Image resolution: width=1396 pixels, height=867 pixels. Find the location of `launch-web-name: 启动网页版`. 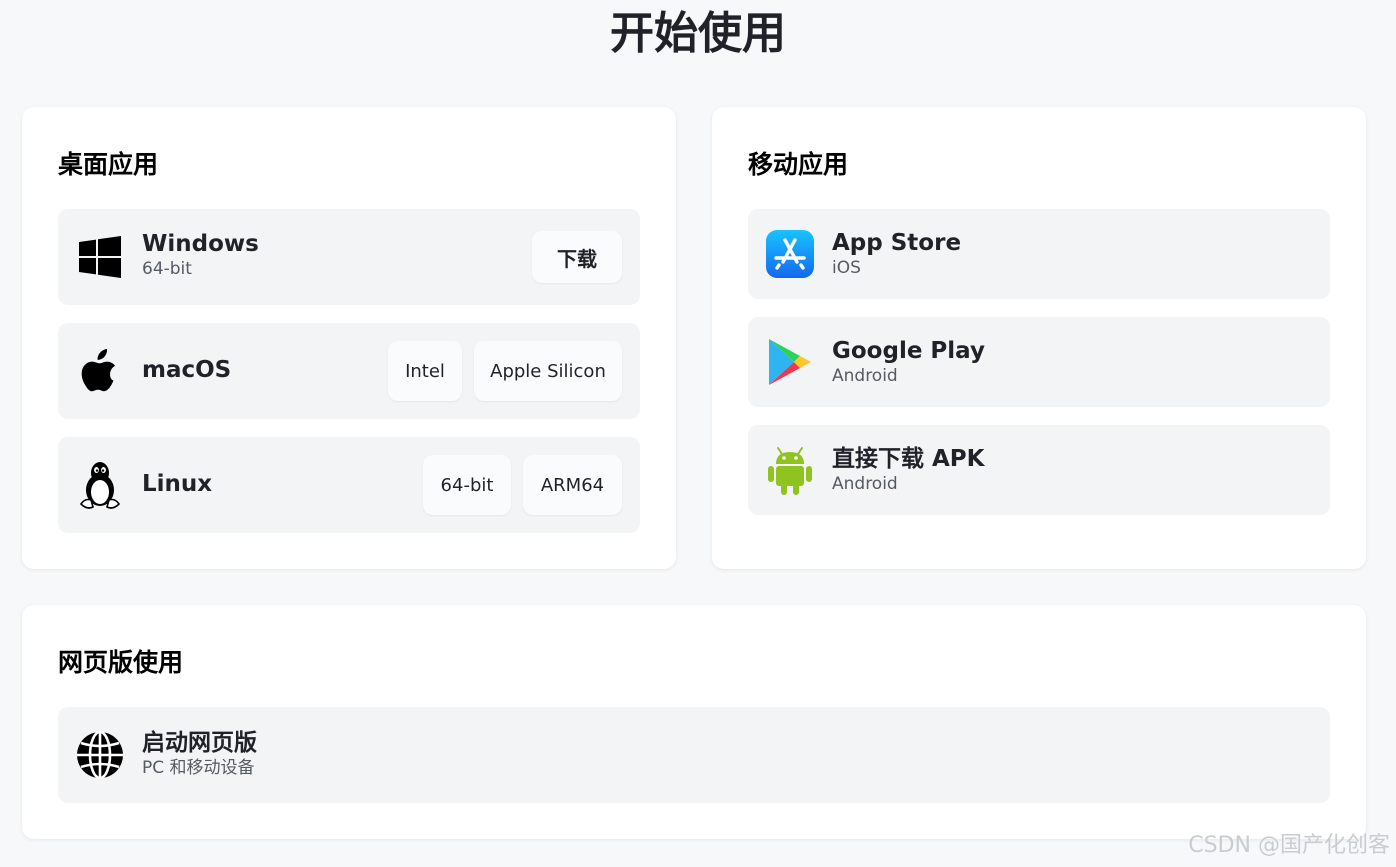

launch-web-name: 启动网页版 is located at coordinates (199, 743).